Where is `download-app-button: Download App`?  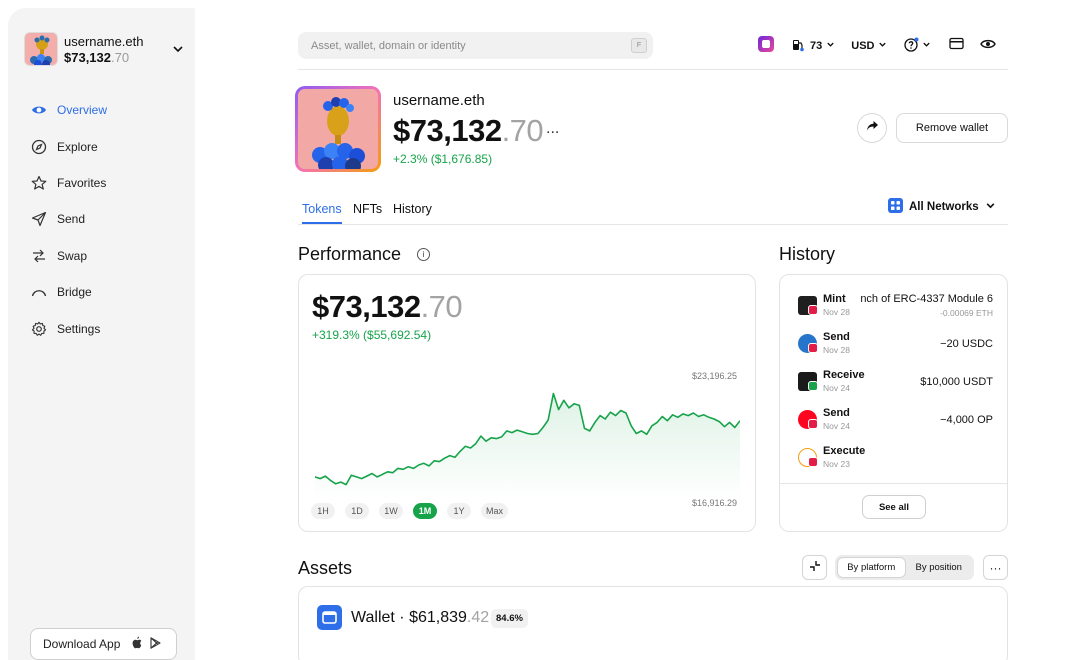 download-app-button: Download App is located at coordinates (103, 644).